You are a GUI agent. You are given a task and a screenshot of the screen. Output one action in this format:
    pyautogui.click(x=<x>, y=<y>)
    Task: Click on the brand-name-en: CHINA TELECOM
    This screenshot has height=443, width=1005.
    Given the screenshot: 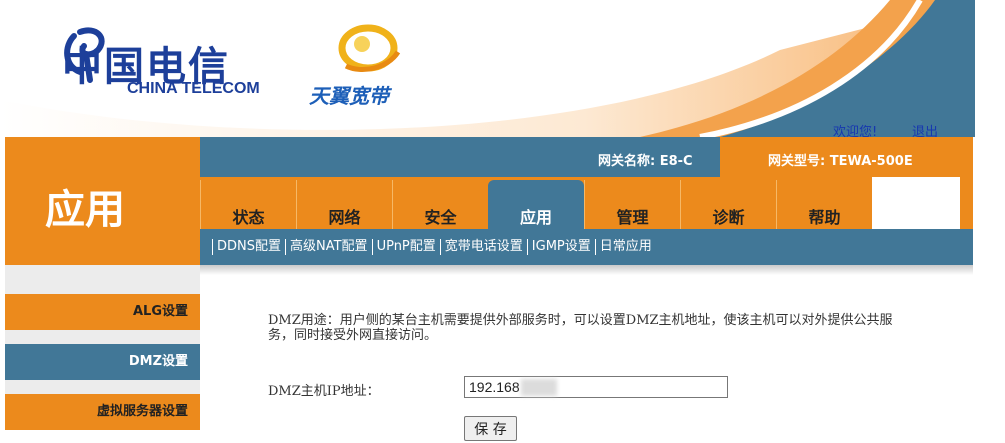 What is the action you would take?
    pyautogui.click(x=193, y=88)
    